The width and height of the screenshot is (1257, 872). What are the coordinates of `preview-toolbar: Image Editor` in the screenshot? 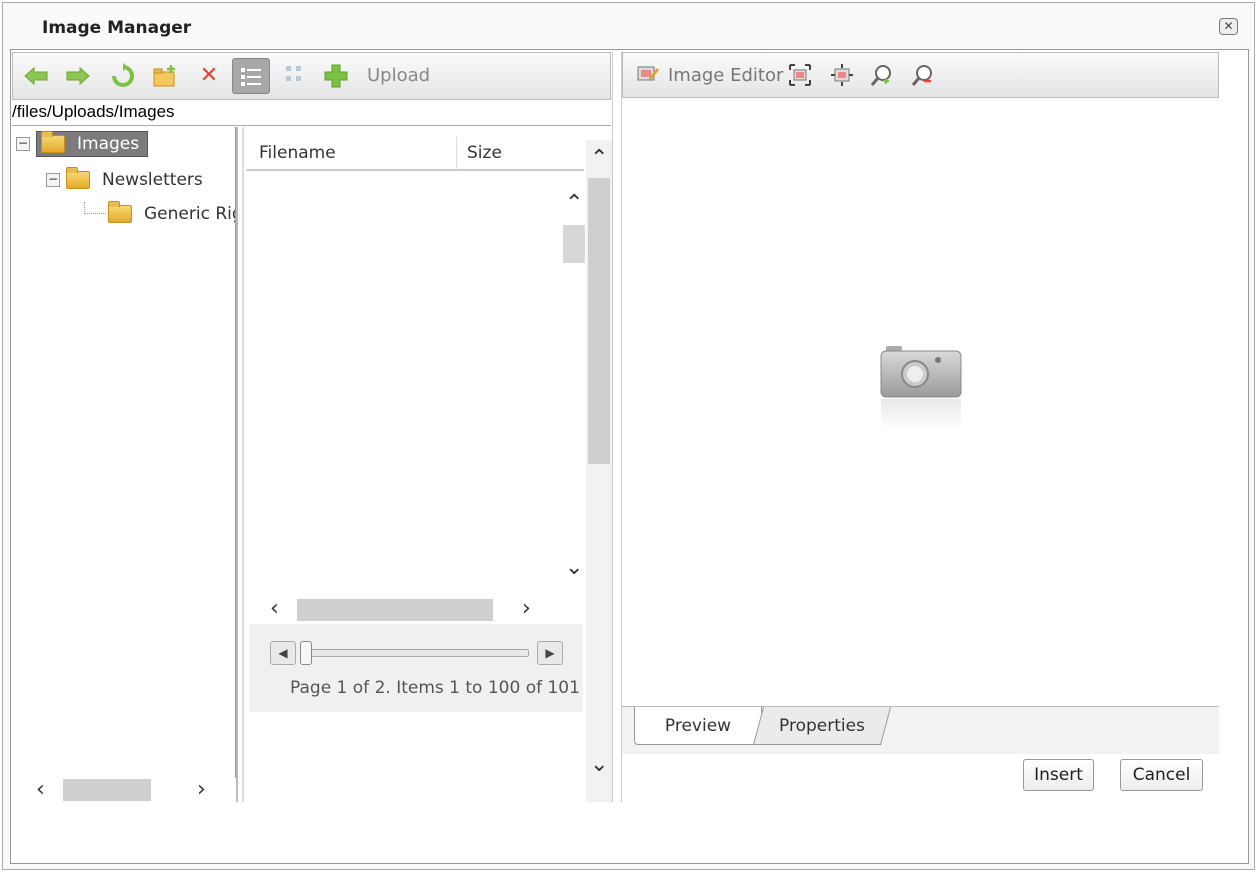 It's located at (920, 75).